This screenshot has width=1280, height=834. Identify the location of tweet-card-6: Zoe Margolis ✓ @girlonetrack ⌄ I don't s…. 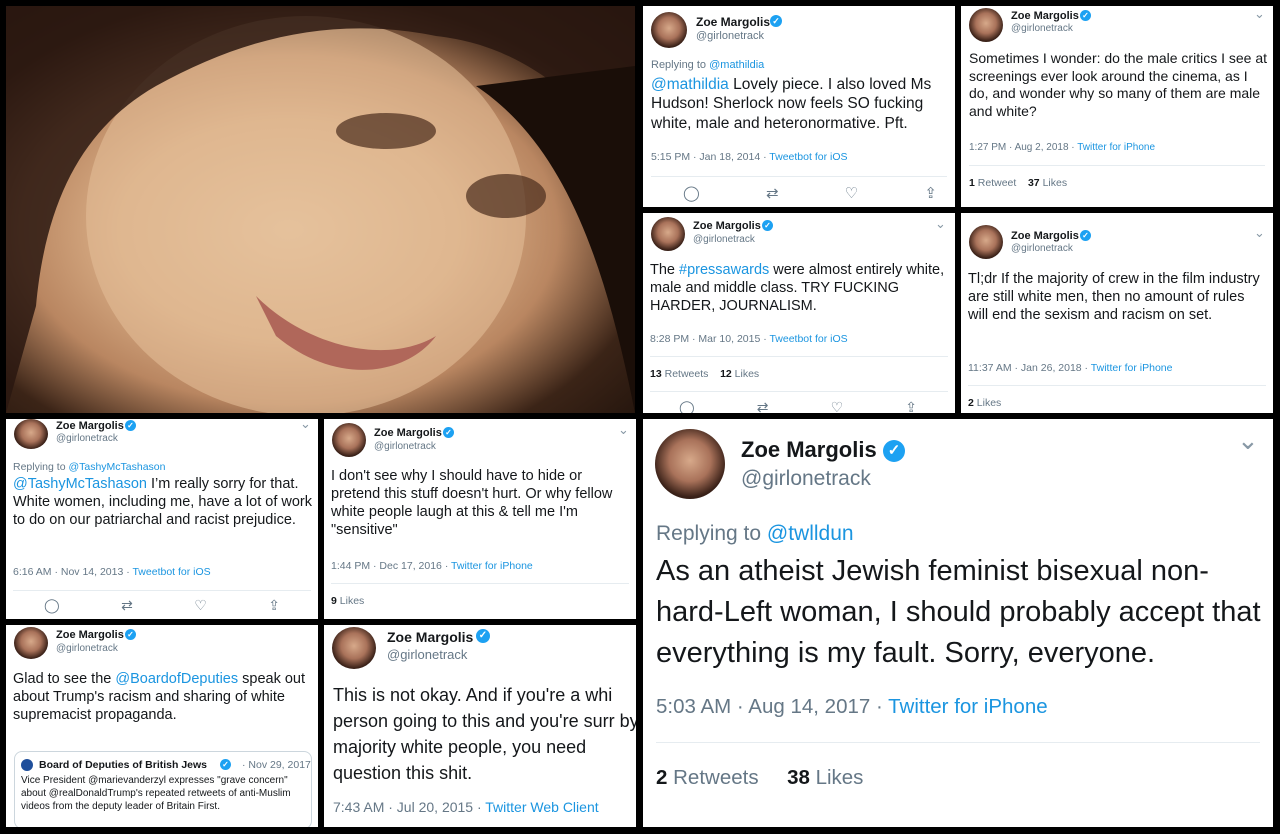
(480, 519).